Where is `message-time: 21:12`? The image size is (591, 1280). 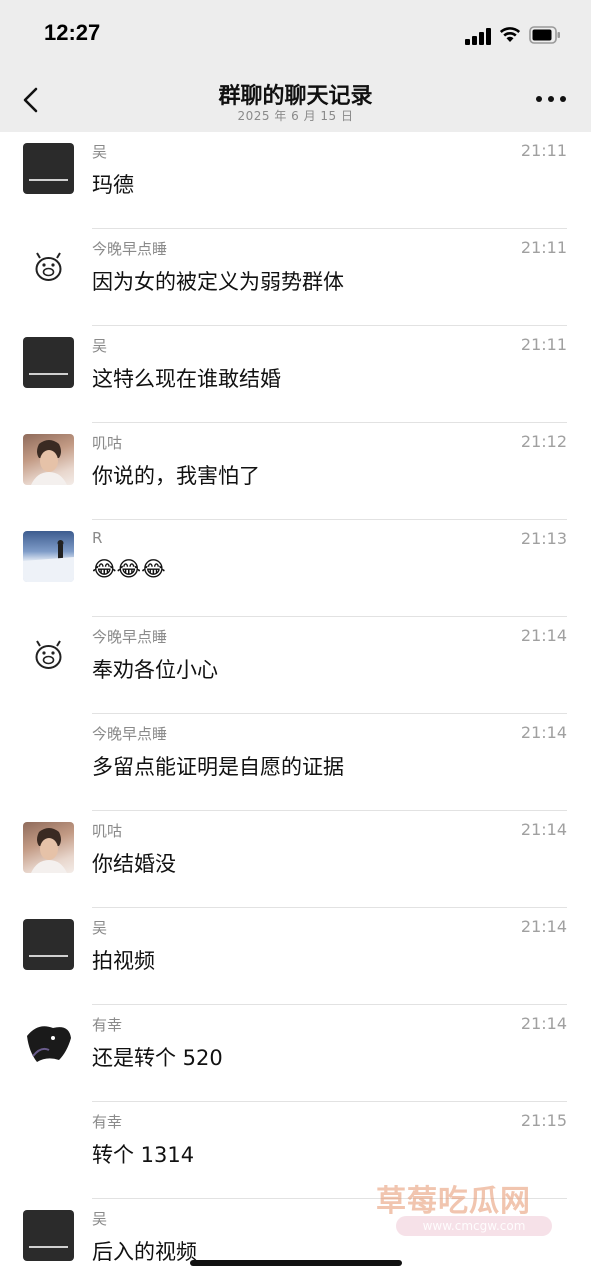 message-time: 21:12 is located at coordinates (543, 441).